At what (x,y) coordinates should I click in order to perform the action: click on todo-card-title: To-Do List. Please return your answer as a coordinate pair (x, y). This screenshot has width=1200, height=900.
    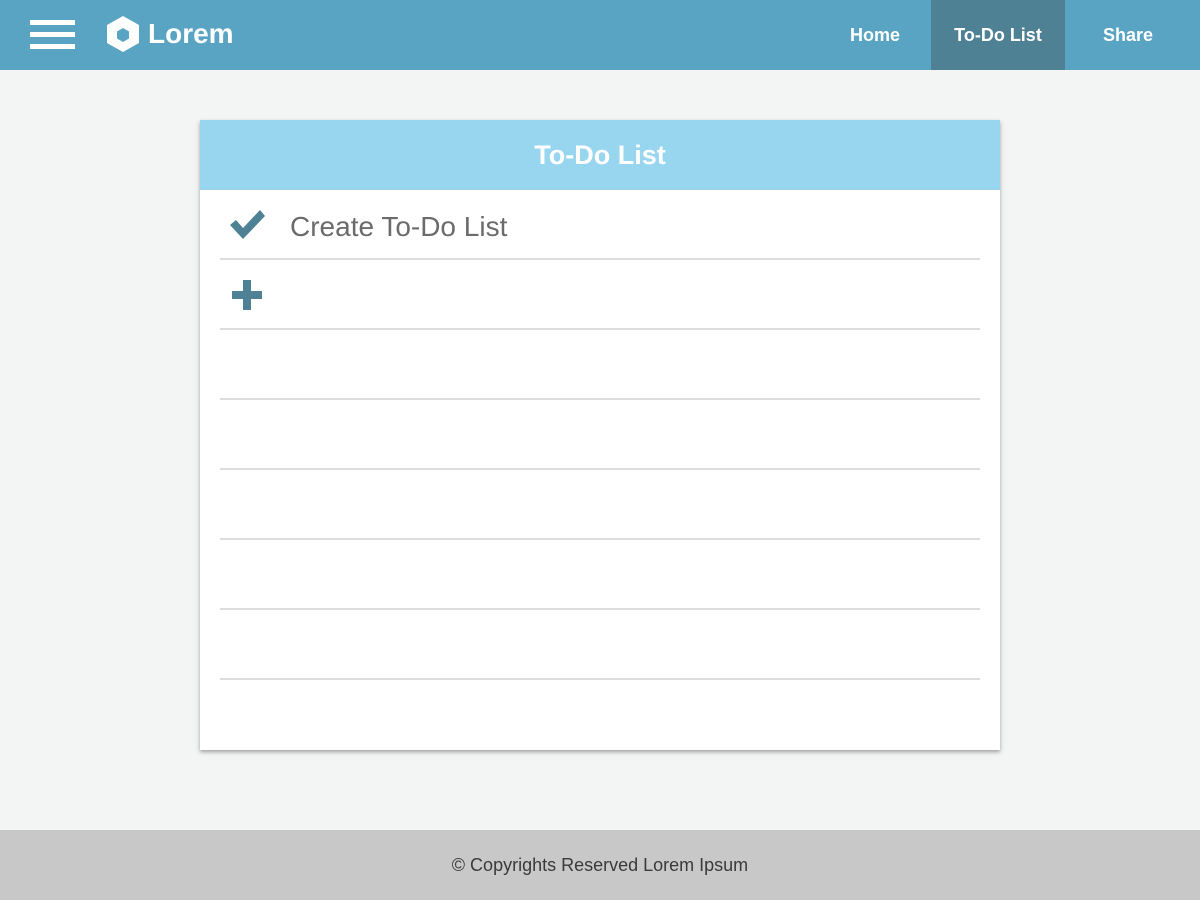
    Looking at the image, I should click on (600, 155).